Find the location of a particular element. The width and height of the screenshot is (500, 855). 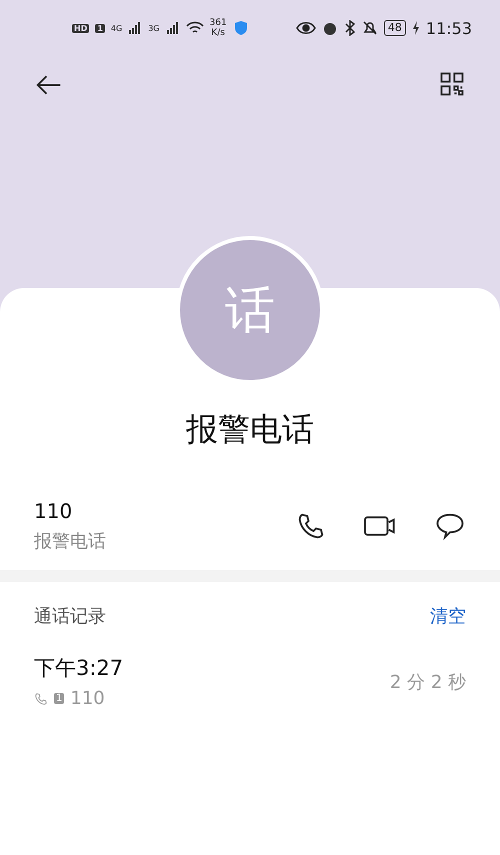

qr-code-icon is located at coordinates (452, 84).